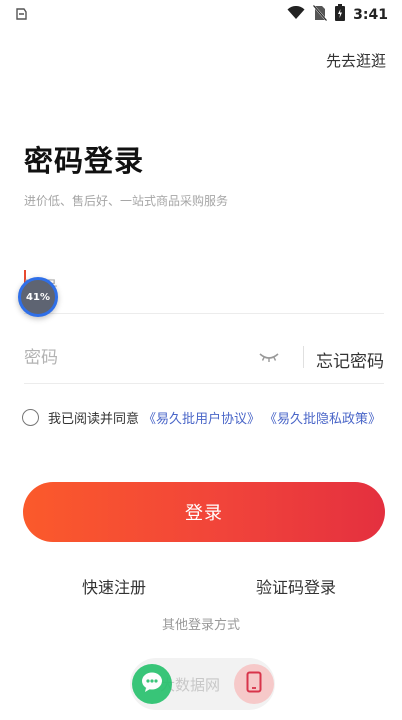  What do you see at coordinates (356, 60) in the screenshot?
I see `skip-link: 先去逛逛` at bounding box center [356, 60].